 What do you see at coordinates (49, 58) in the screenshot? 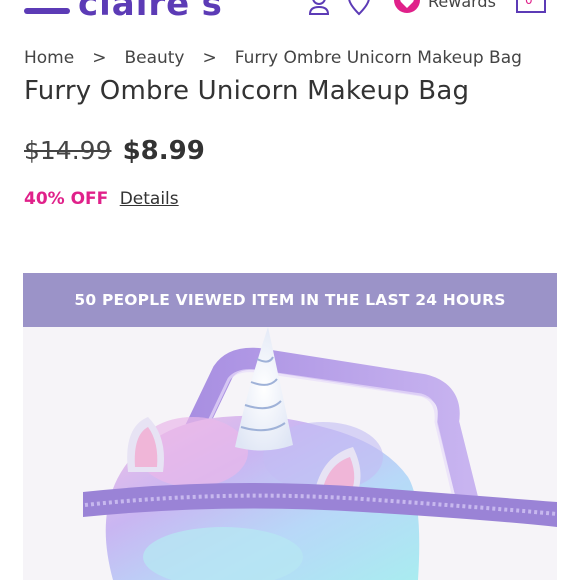
I see `breadcrumb-home: Home` at bounding box center [49, 58].